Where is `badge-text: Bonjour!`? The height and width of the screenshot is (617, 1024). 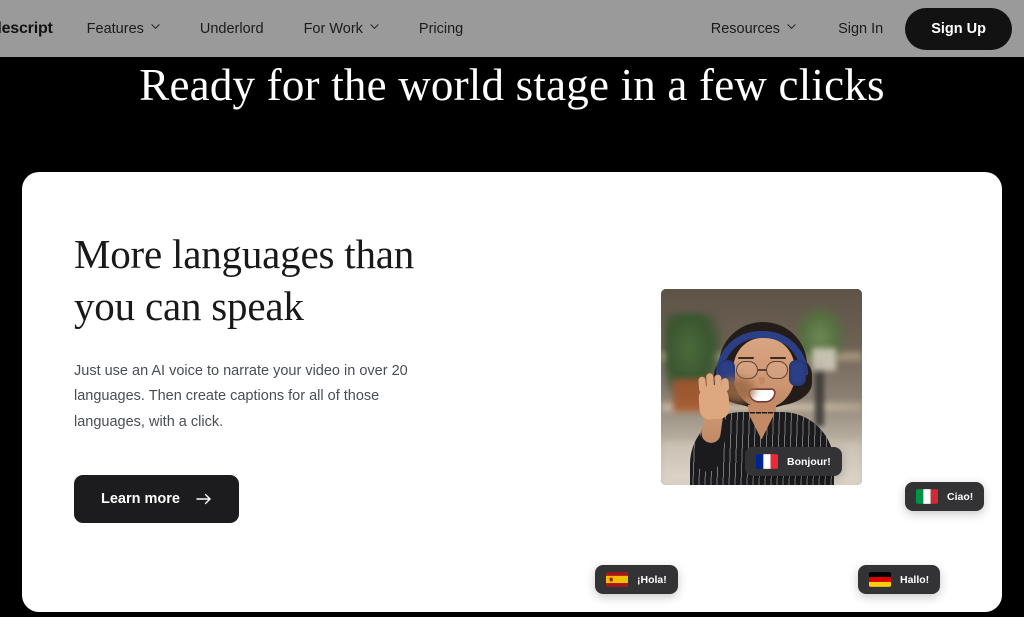
badge-text: Bonjour! is located at coordinates (809, 461).